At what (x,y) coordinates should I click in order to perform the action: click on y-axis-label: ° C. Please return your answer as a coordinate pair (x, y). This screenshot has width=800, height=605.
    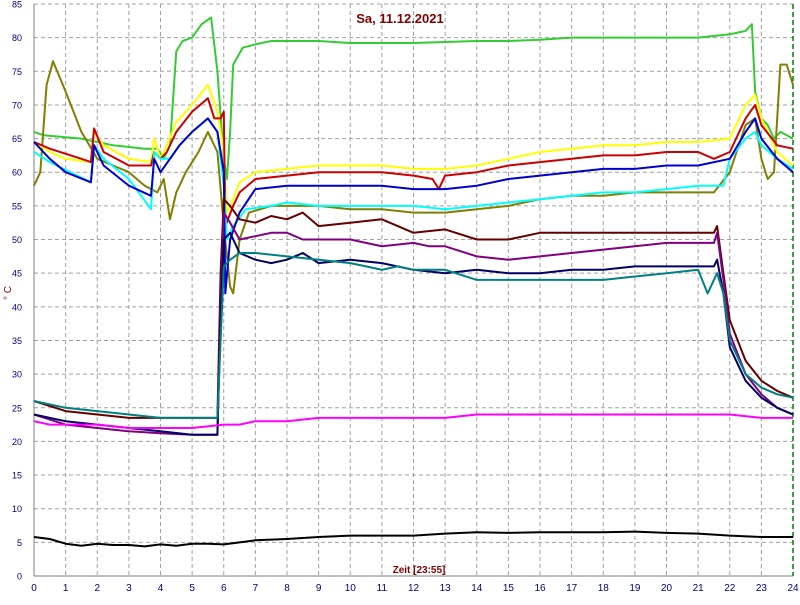
    Looking at the image, I should click on (8, 293).